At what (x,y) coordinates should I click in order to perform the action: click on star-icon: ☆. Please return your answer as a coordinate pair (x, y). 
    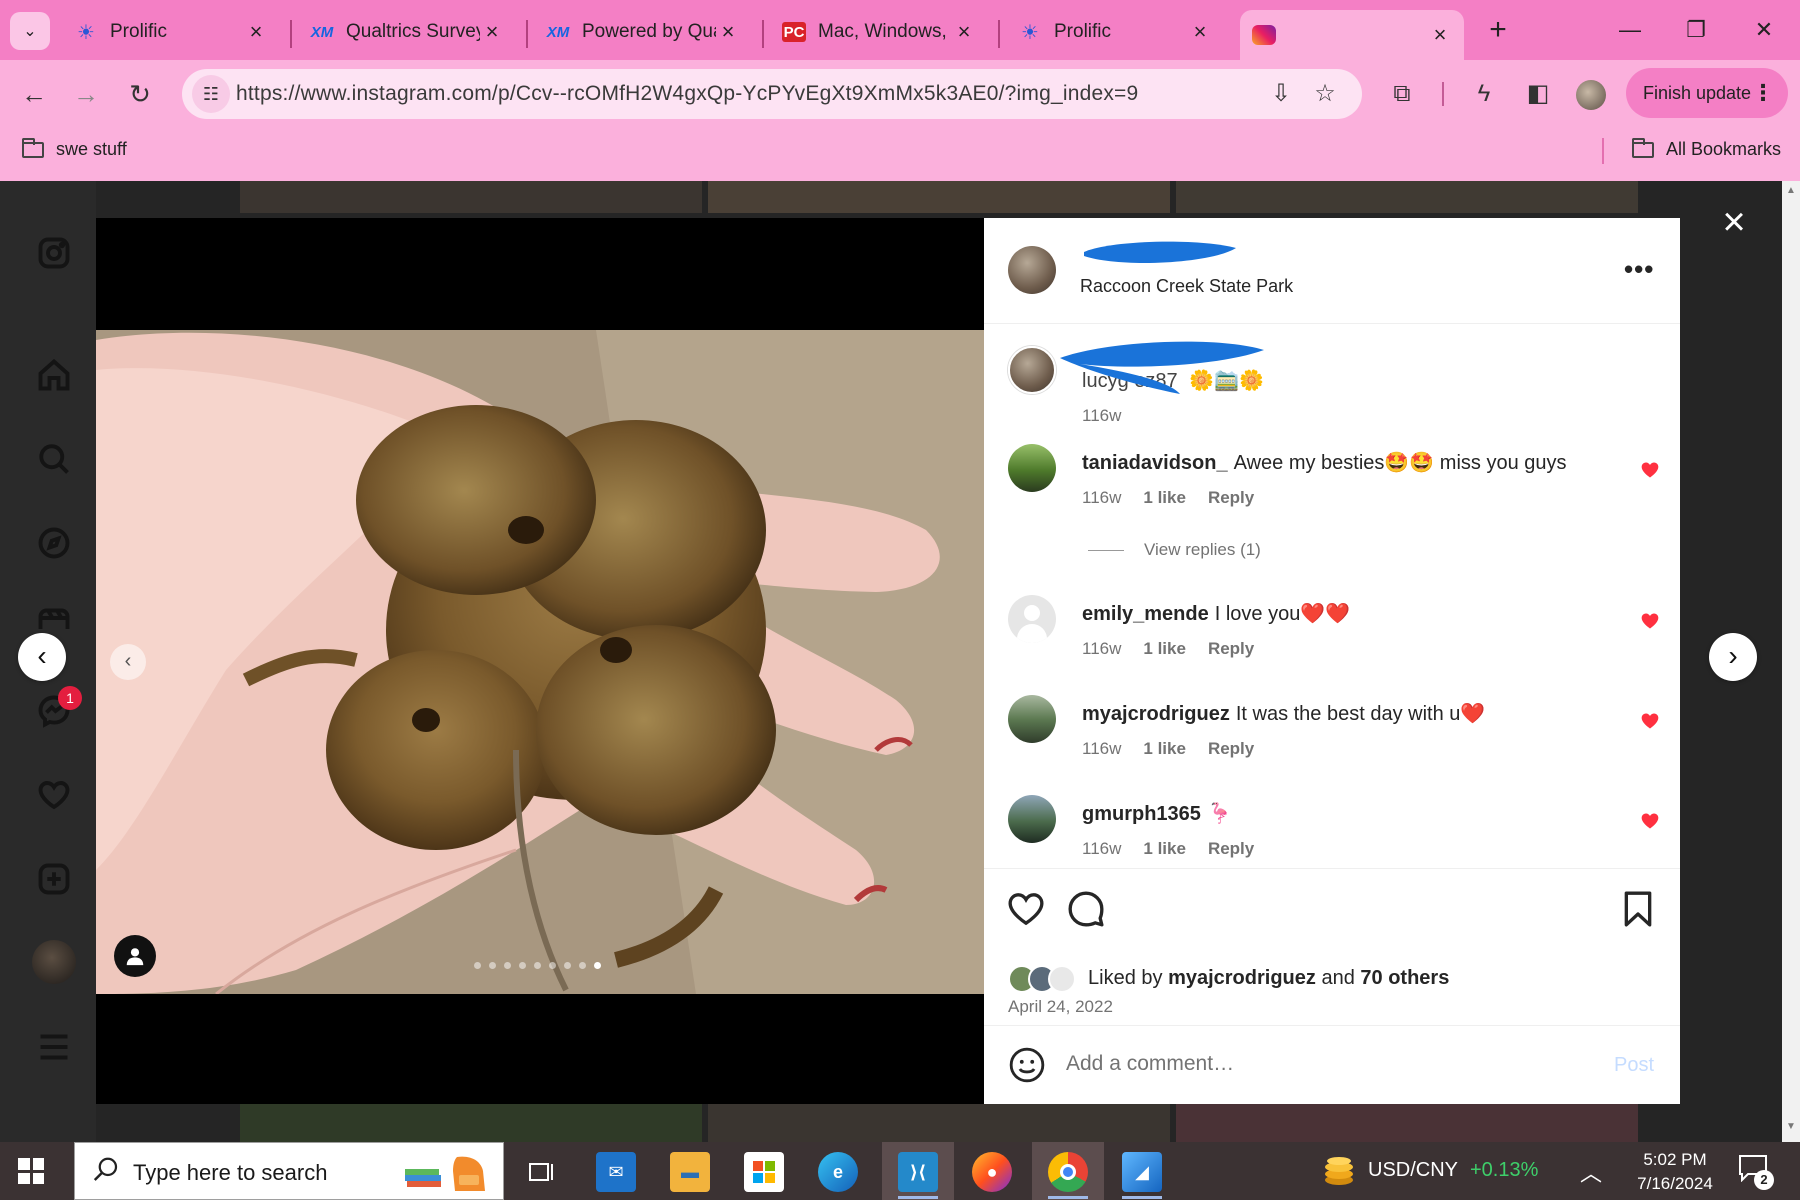
    Looking at the image, I should click on (1325, 94).